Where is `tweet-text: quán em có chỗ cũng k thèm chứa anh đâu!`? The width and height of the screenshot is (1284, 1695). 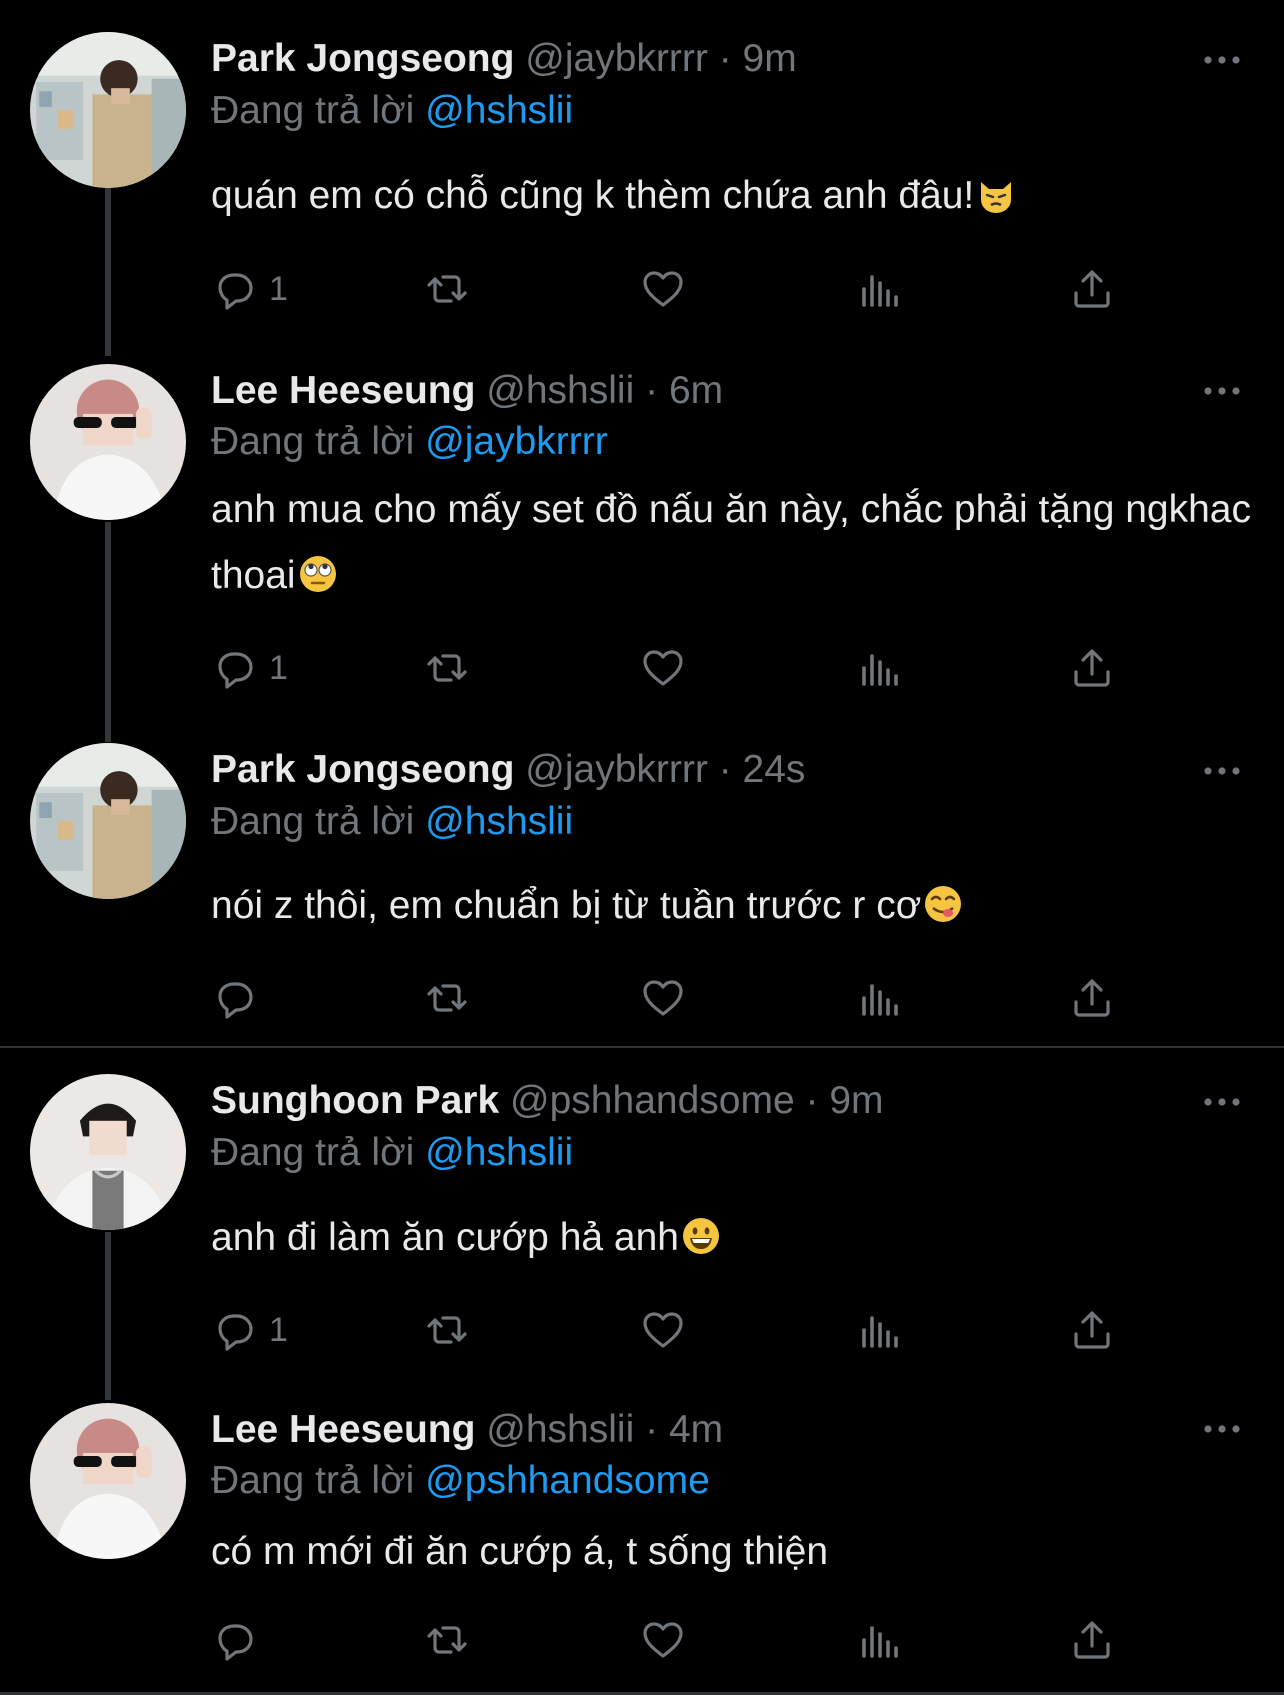
tweet-text: quán em có chỗ cũng k thèm chứa anh đâu! is located at coordinates (736, 196).